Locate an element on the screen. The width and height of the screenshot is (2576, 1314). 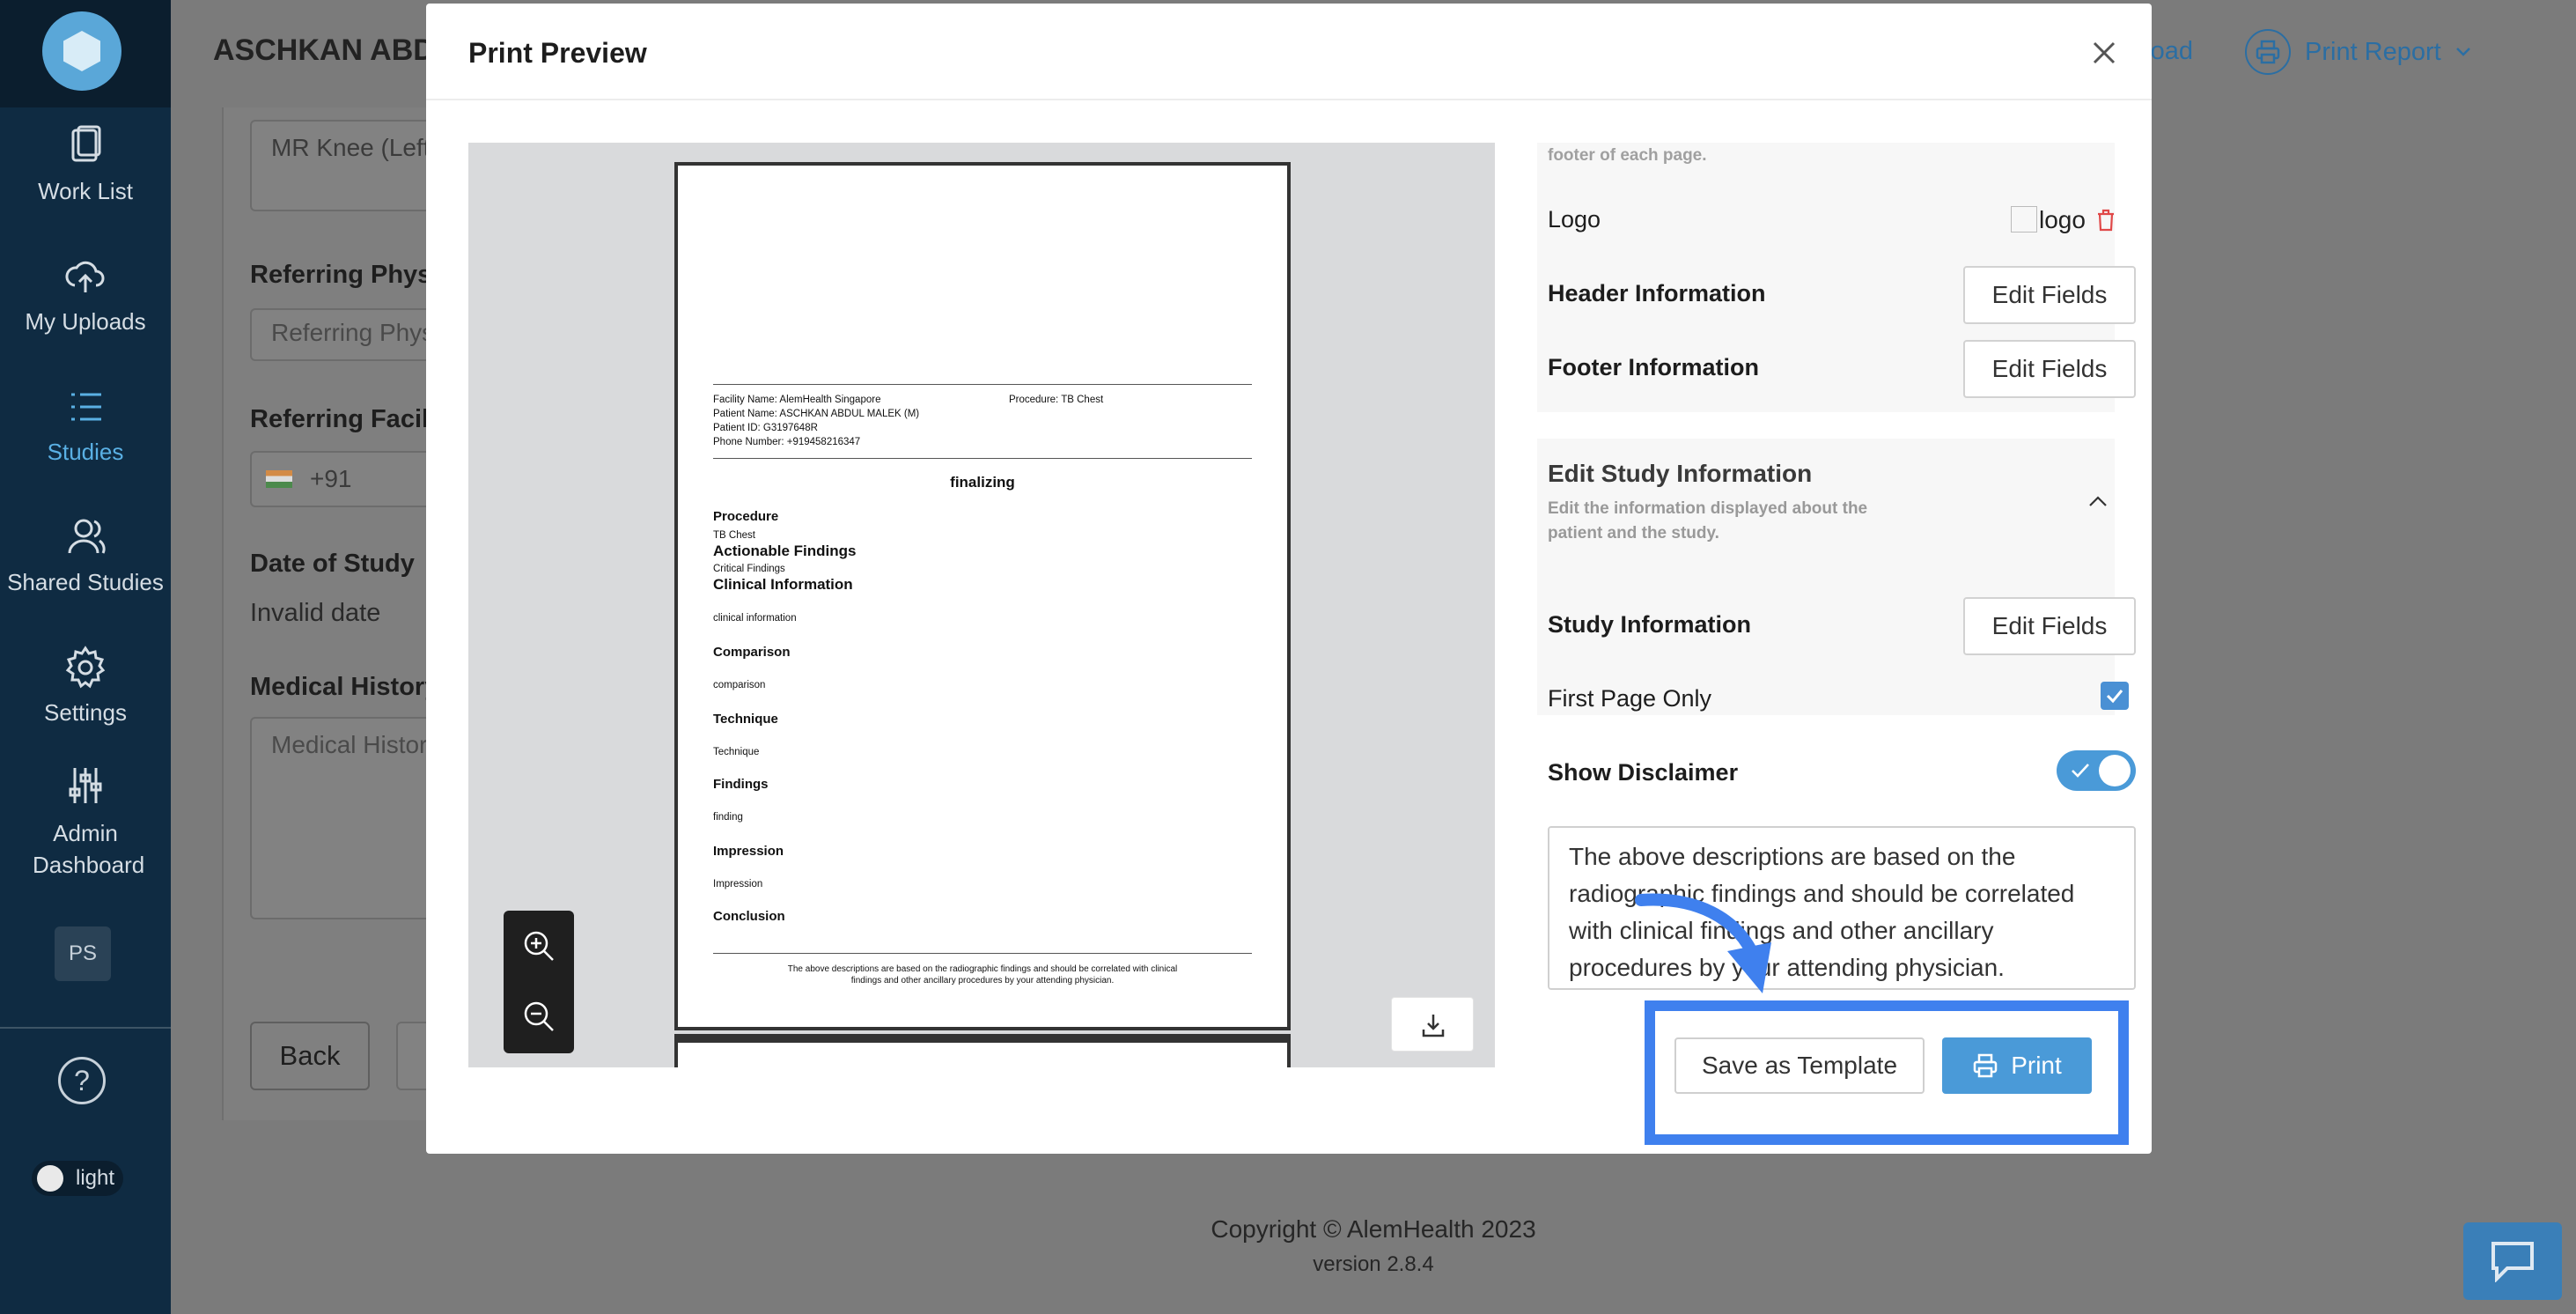
back-button: Back is located at coordinates (310, 1056).